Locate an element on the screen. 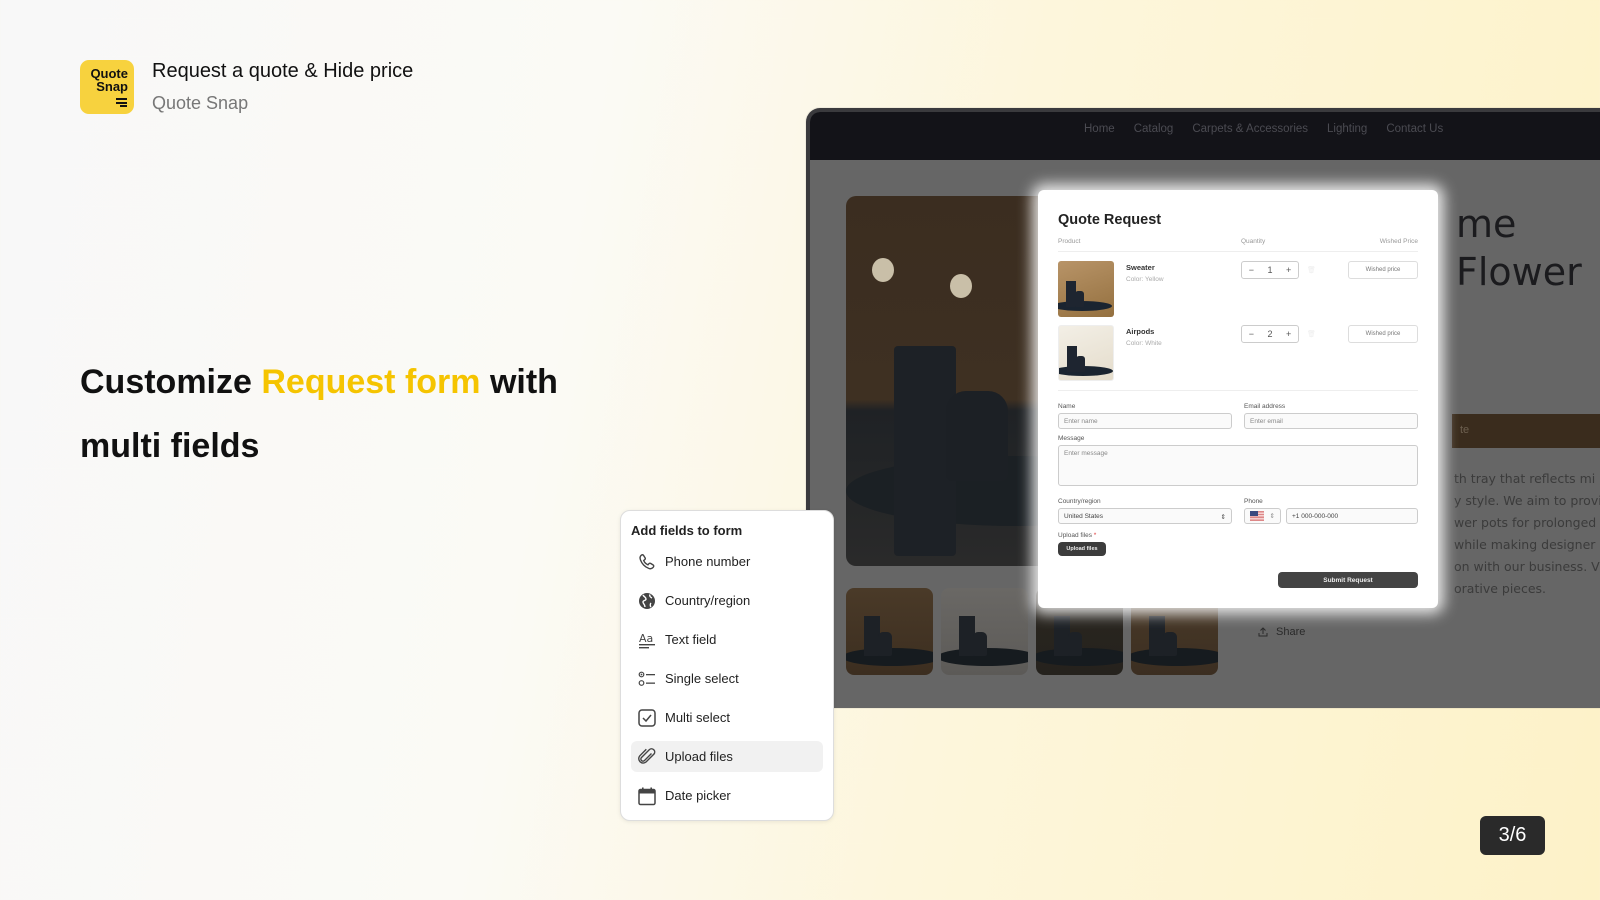 The height and width of the screenshot is (900, 1600). field-option-upload: Upload files is located at coordinates (727, 756).